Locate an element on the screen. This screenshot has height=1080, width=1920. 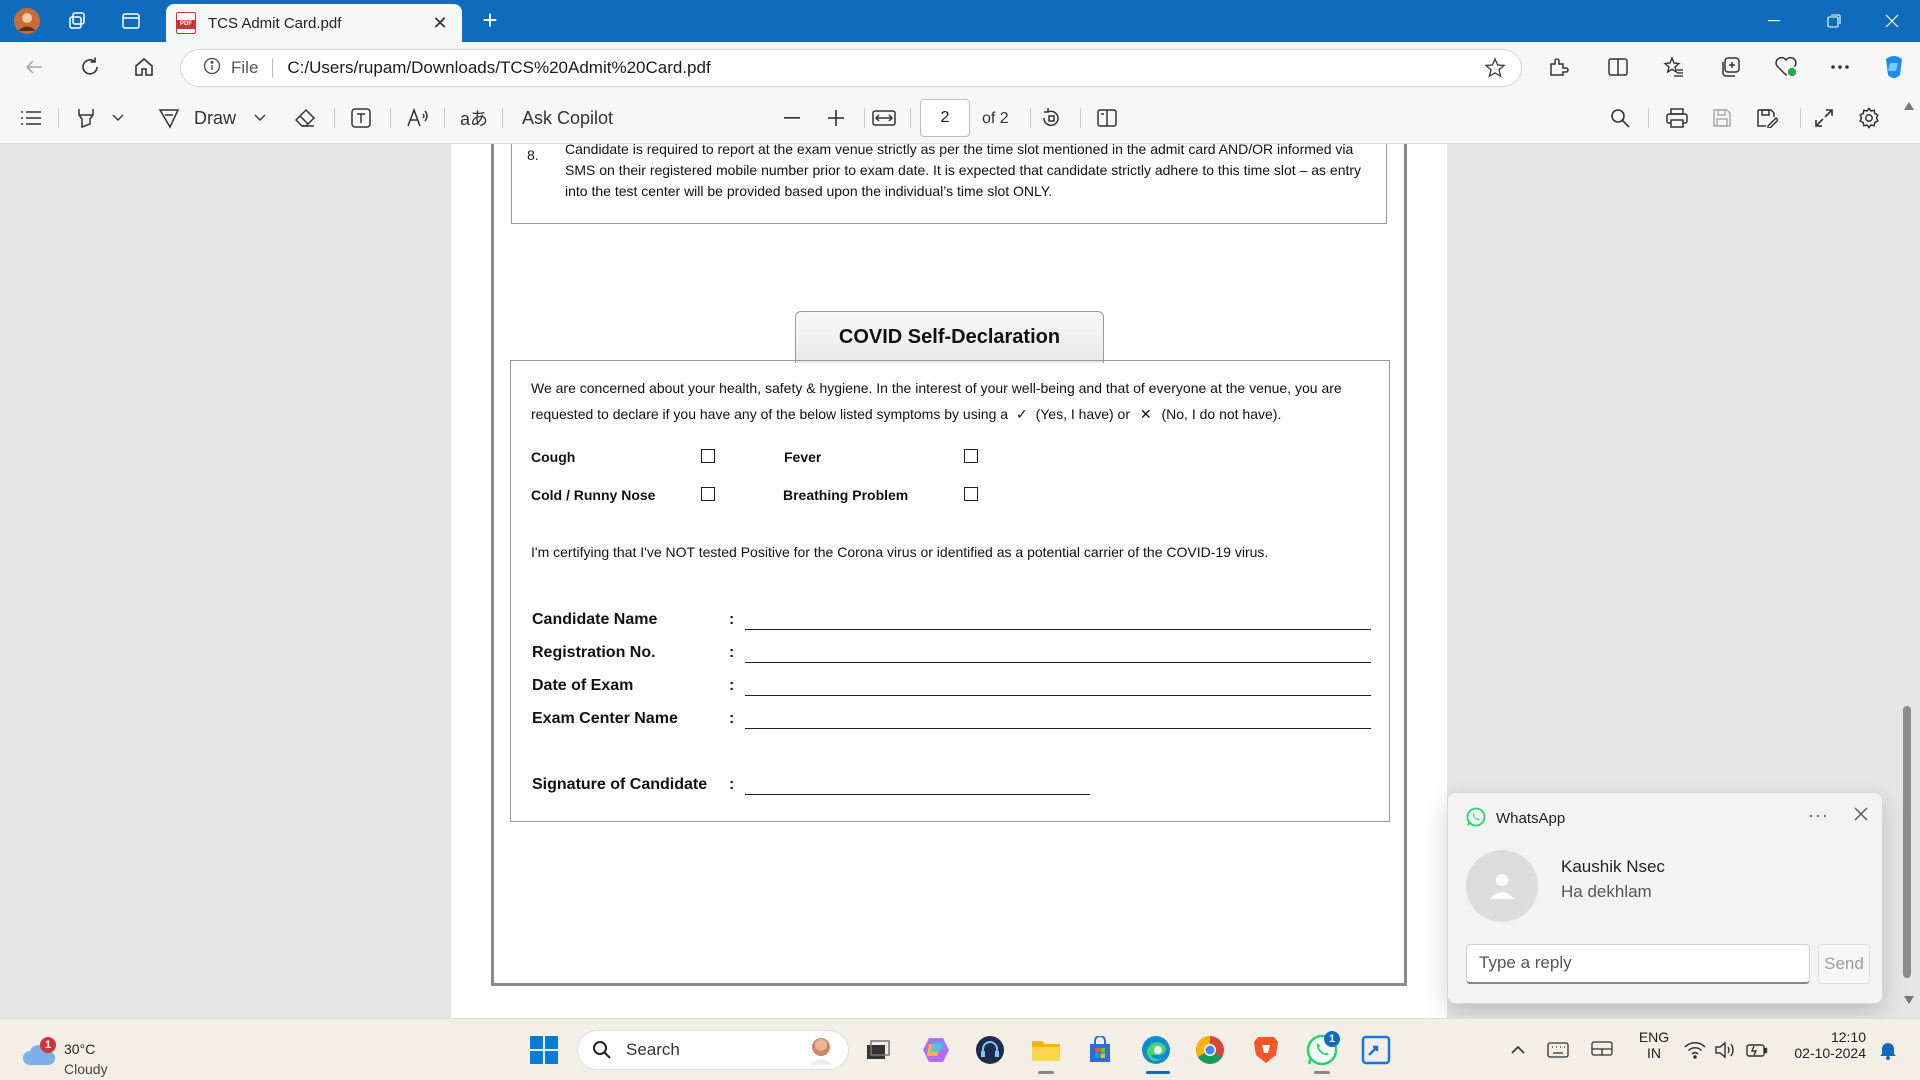
copilot-icon is located at coordinates (1894, 67).